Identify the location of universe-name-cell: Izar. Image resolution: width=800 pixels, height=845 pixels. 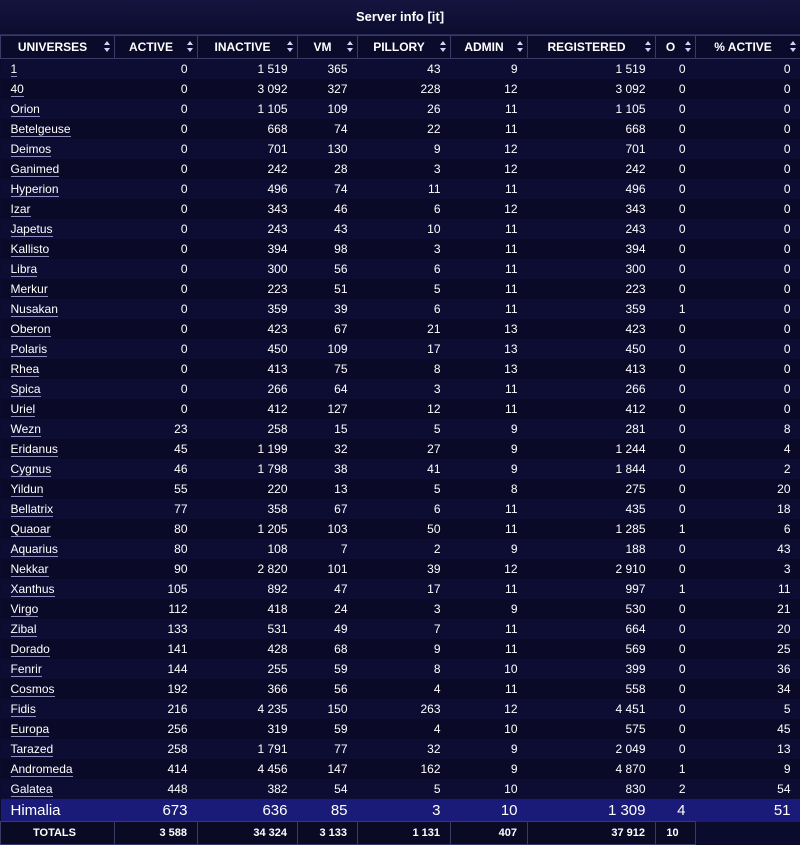
(57, 209).